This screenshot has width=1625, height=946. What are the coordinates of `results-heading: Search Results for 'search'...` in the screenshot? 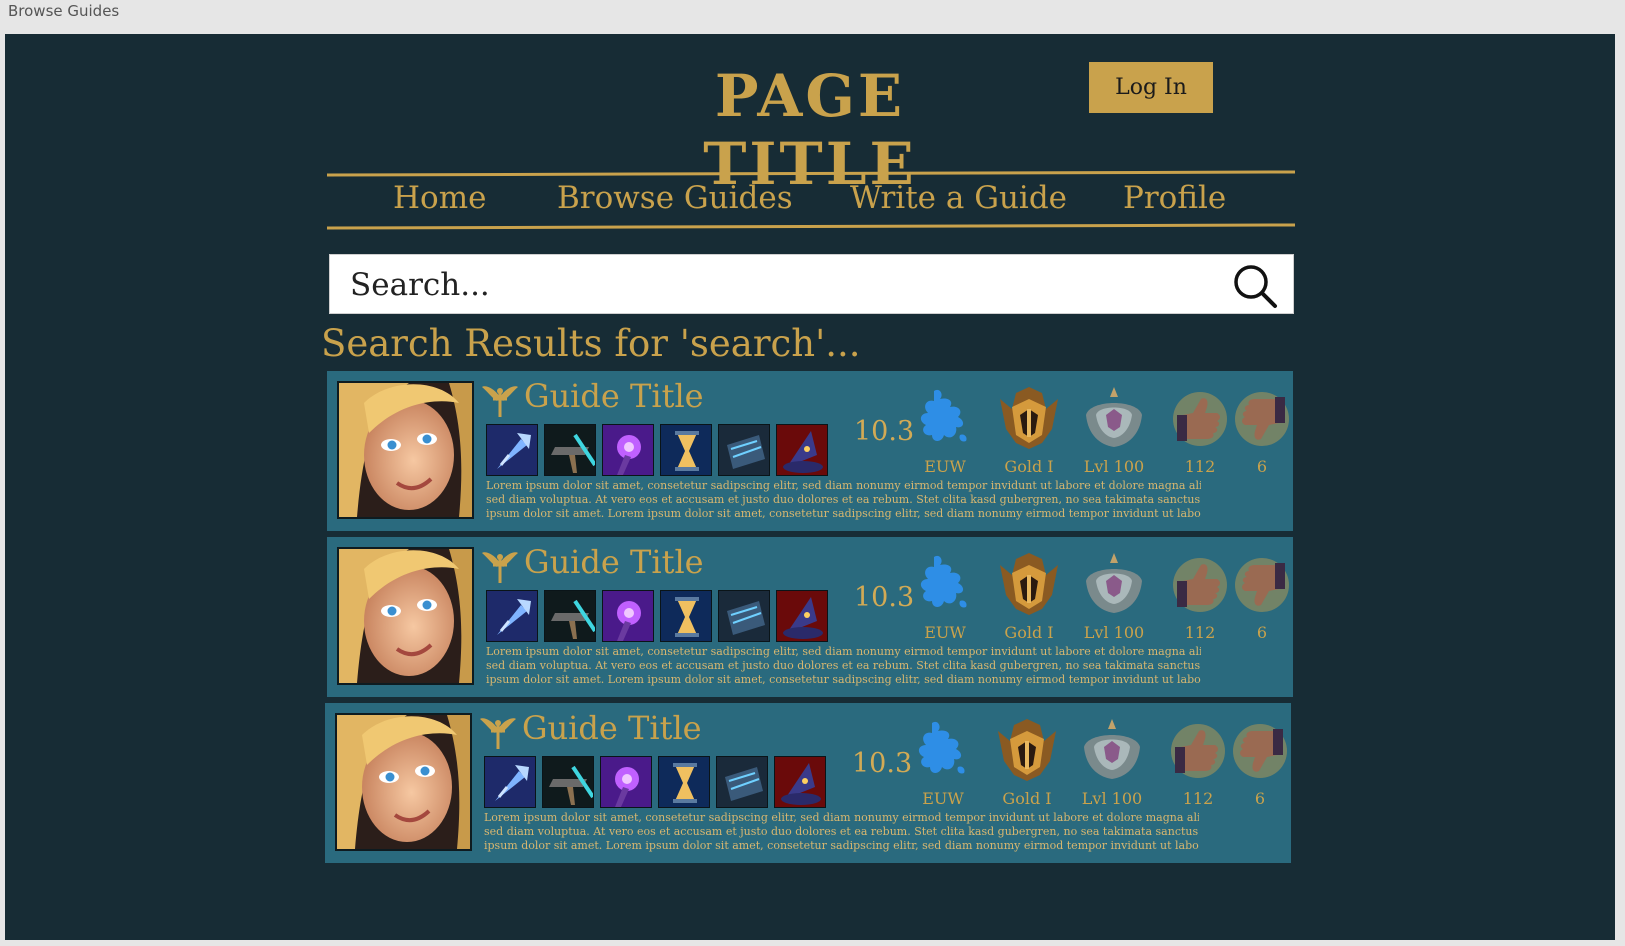 It's located at (591, 343).